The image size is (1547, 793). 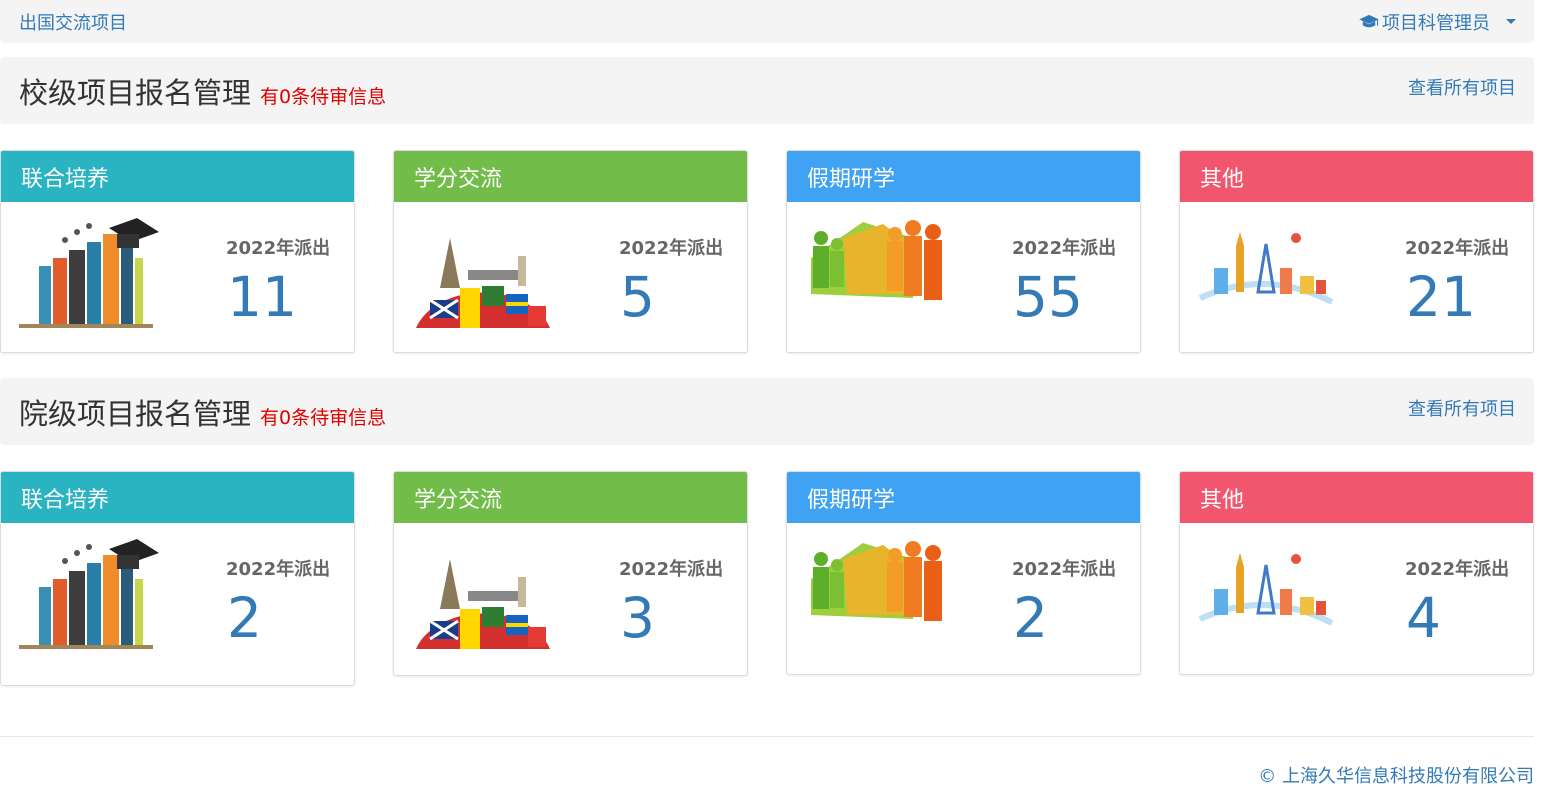 I want to click on chevron-down-icon, so click(x=1511, y=21).